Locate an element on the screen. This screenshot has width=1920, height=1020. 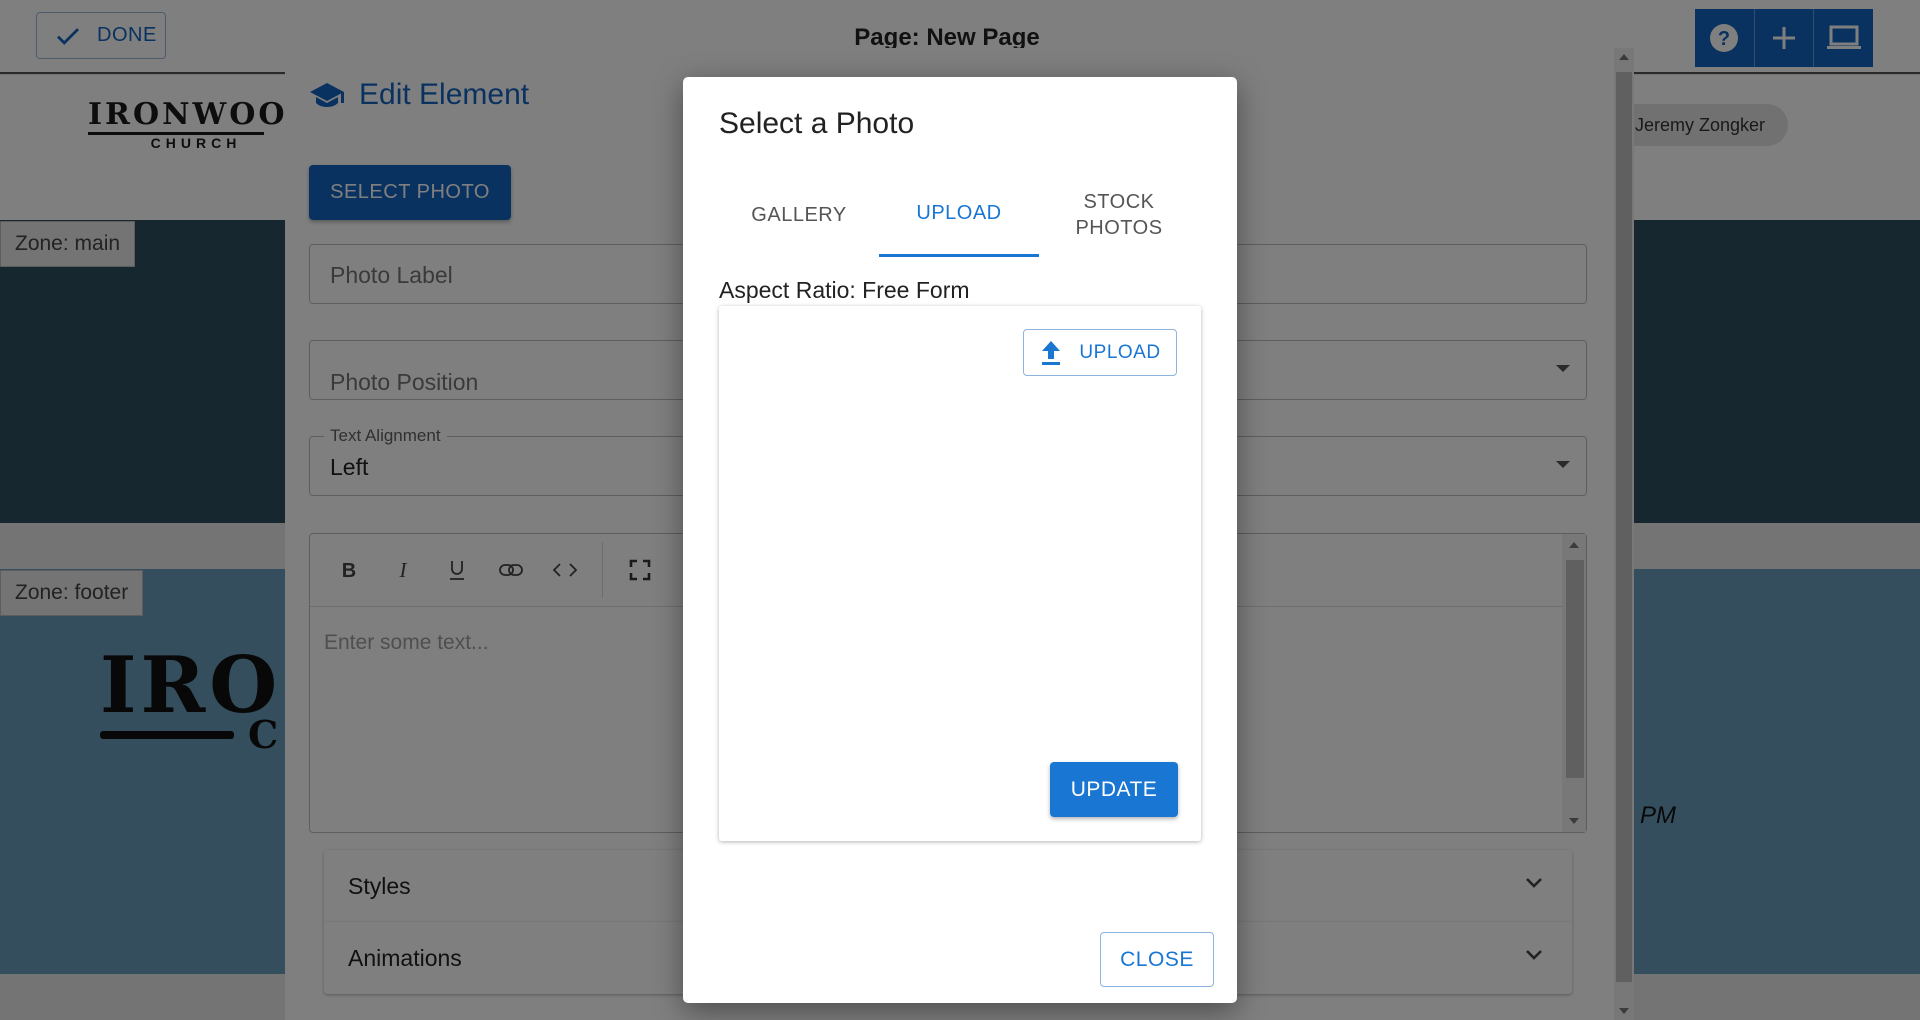
dialog-title: Select a Photo is located at coordinates (817, 123).